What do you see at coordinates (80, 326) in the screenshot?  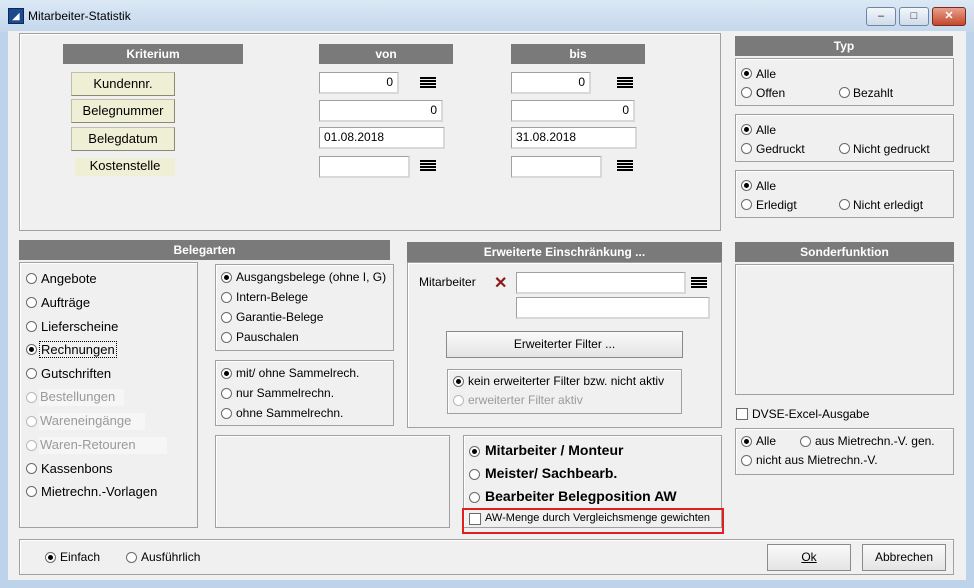 I see `lieferscheine-label: Lieferscheine` at bounding box center [80, 326].